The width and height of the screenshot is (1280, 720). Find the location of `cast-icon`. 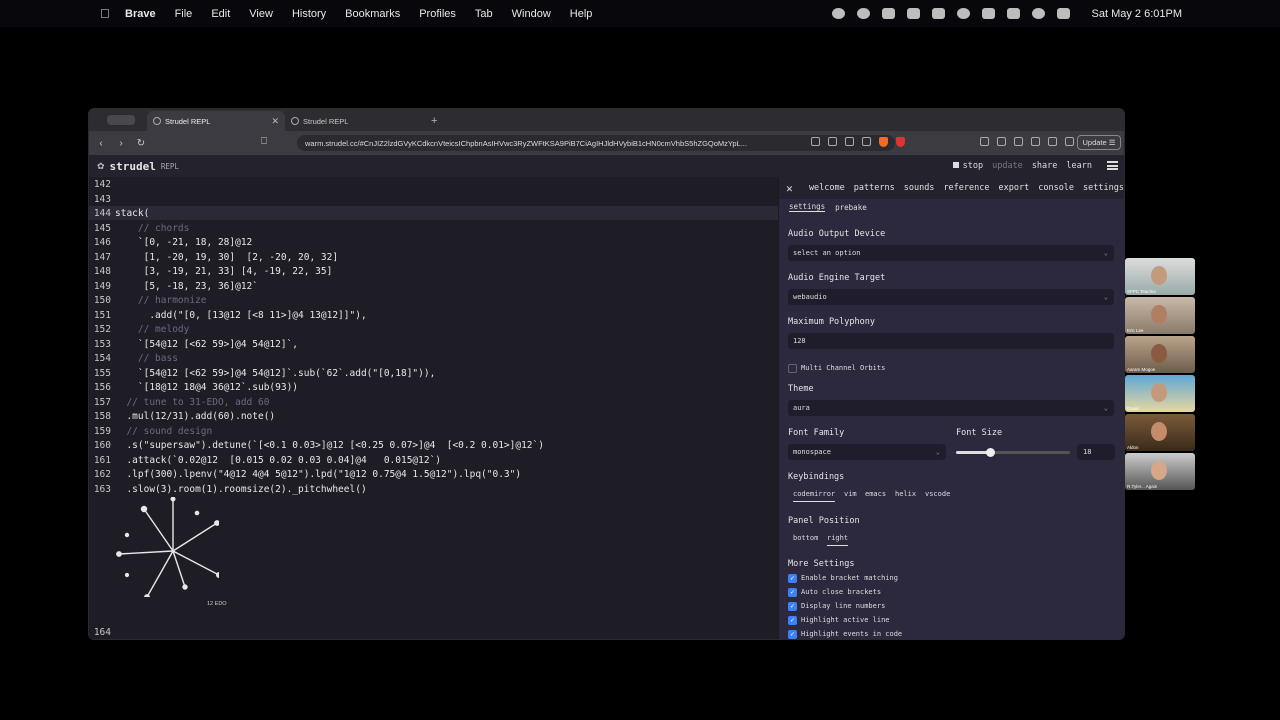

cast-icon is located at coordinates (832, 141).